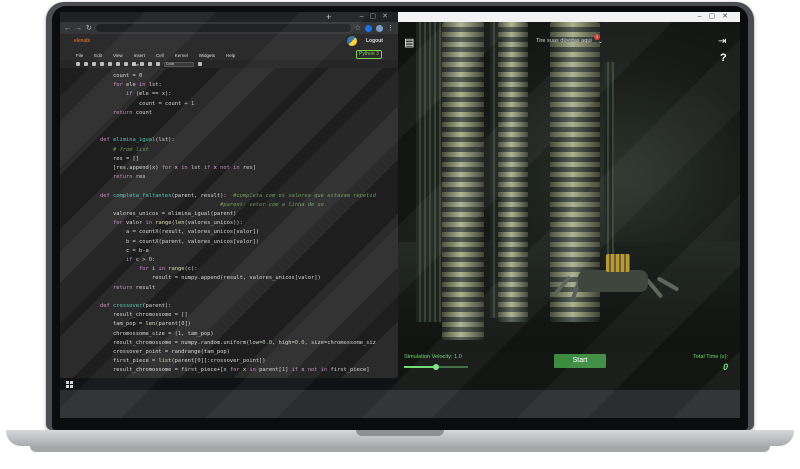 The height and width of the screenshot is (469, 800). Describe the element at coordinates (142, 64) in the screenshot. I see `stop-icon` at that location.